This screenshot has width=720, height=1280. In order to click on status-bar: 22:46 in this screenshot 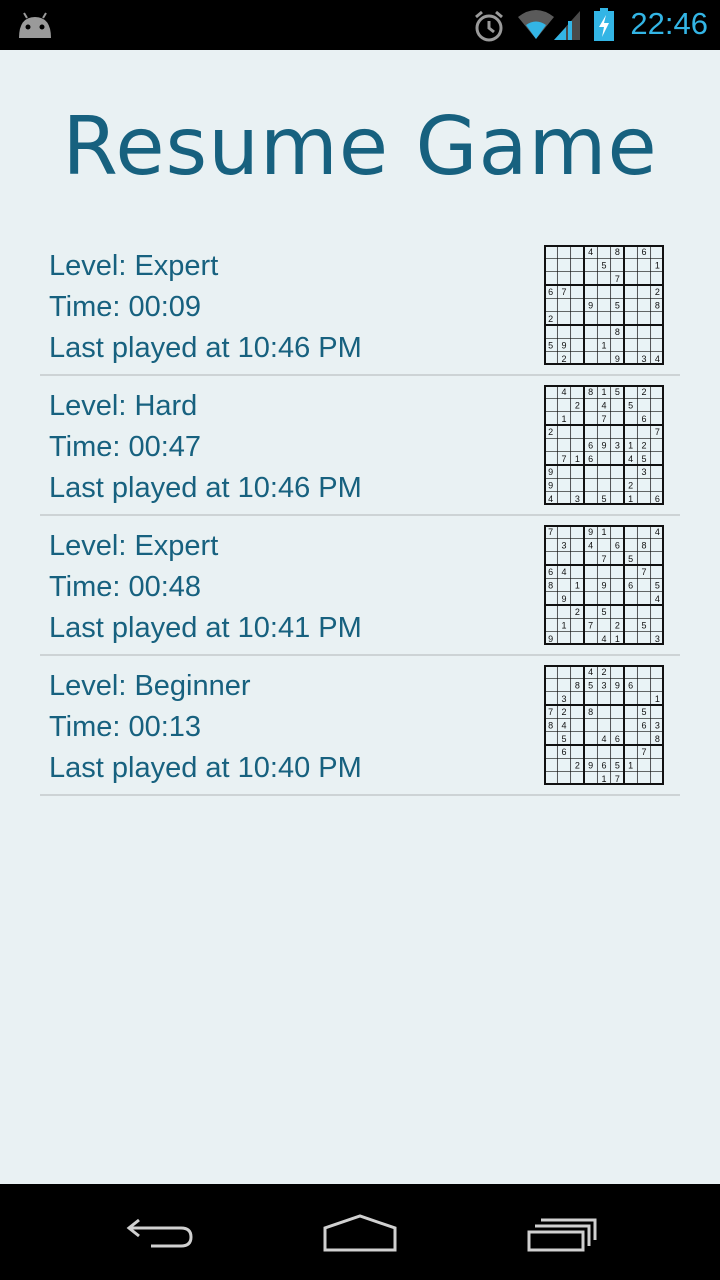, I will do `click(360, 25)`.